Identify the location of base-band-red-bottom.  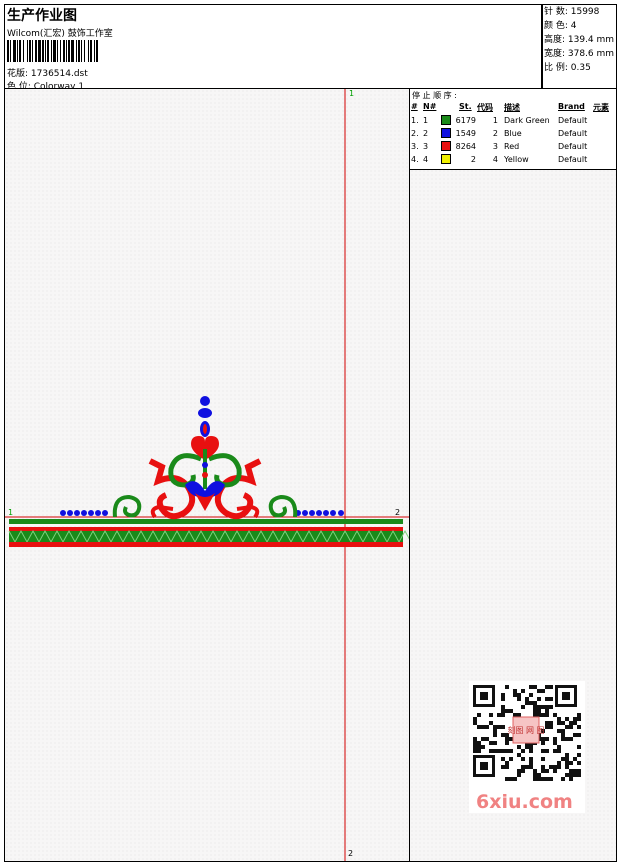
(206, 544).